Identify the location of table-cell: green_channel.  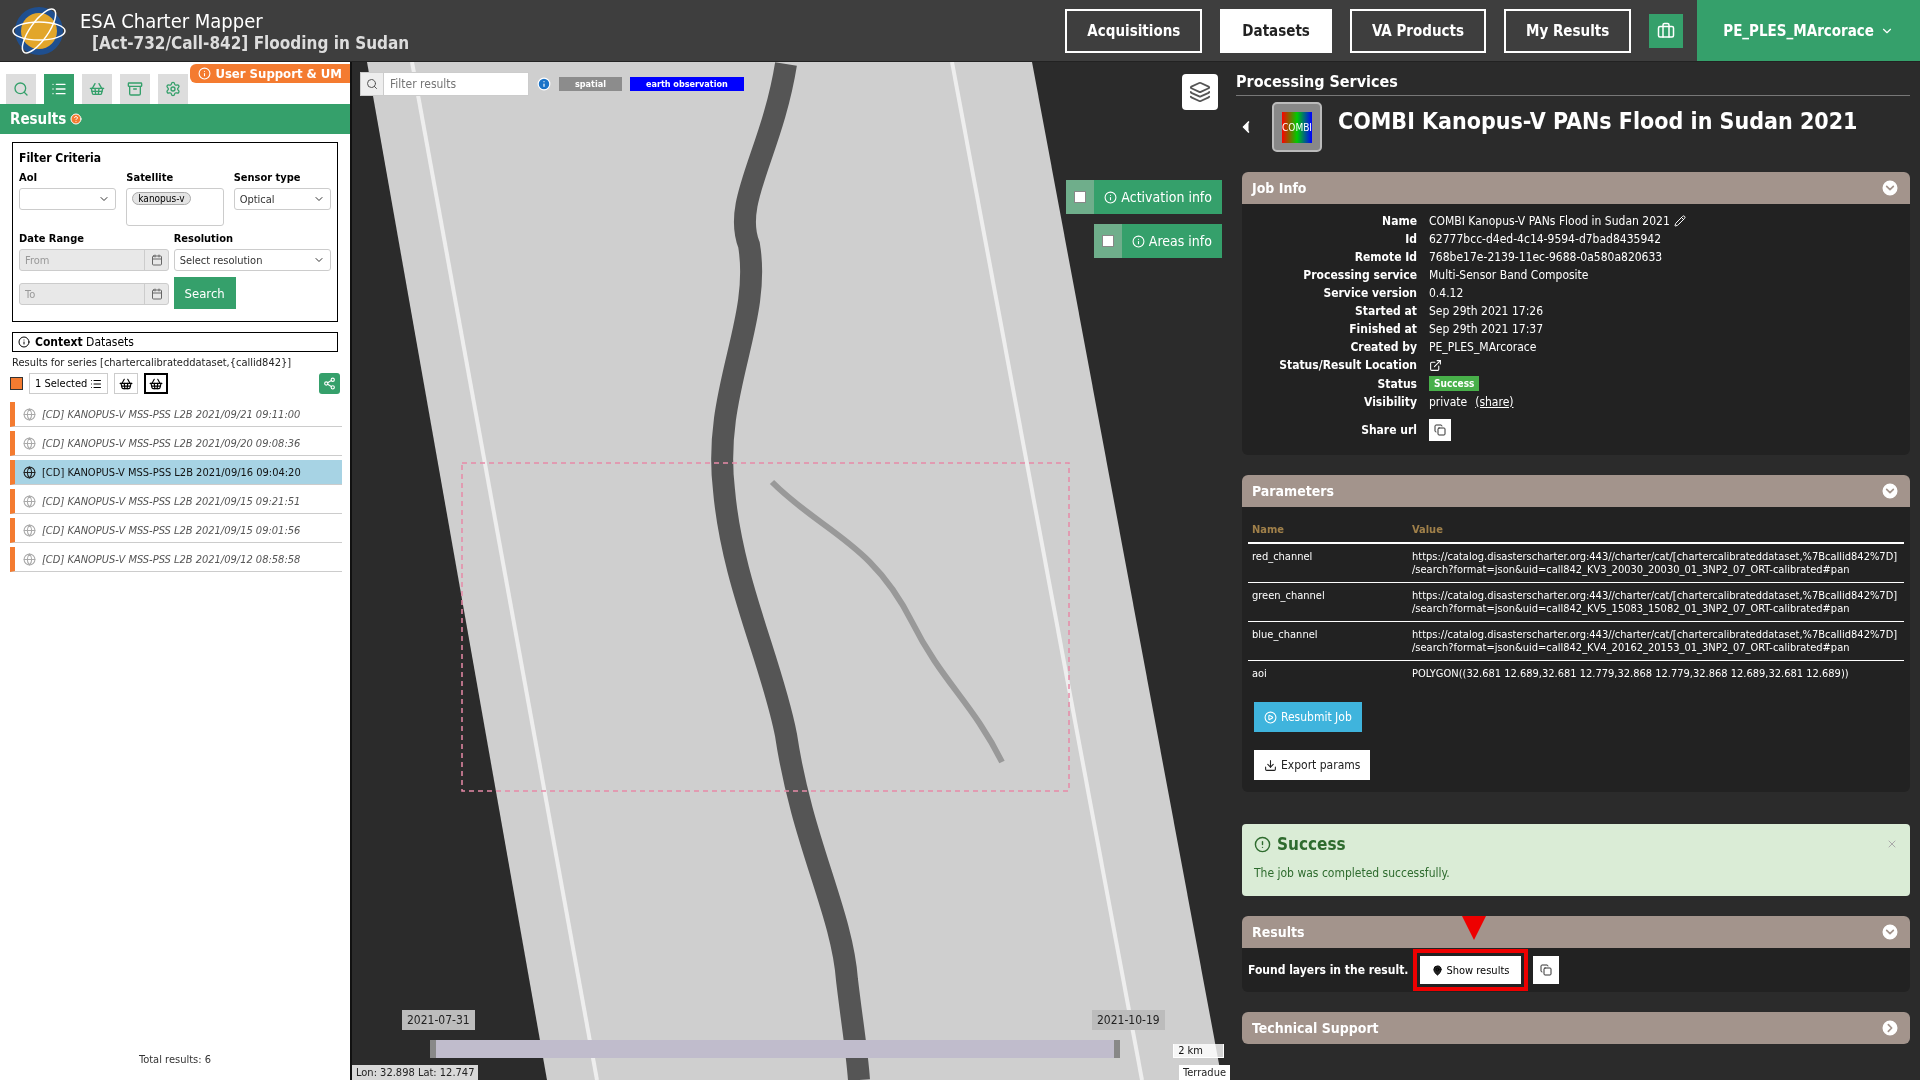
(1328, 602).